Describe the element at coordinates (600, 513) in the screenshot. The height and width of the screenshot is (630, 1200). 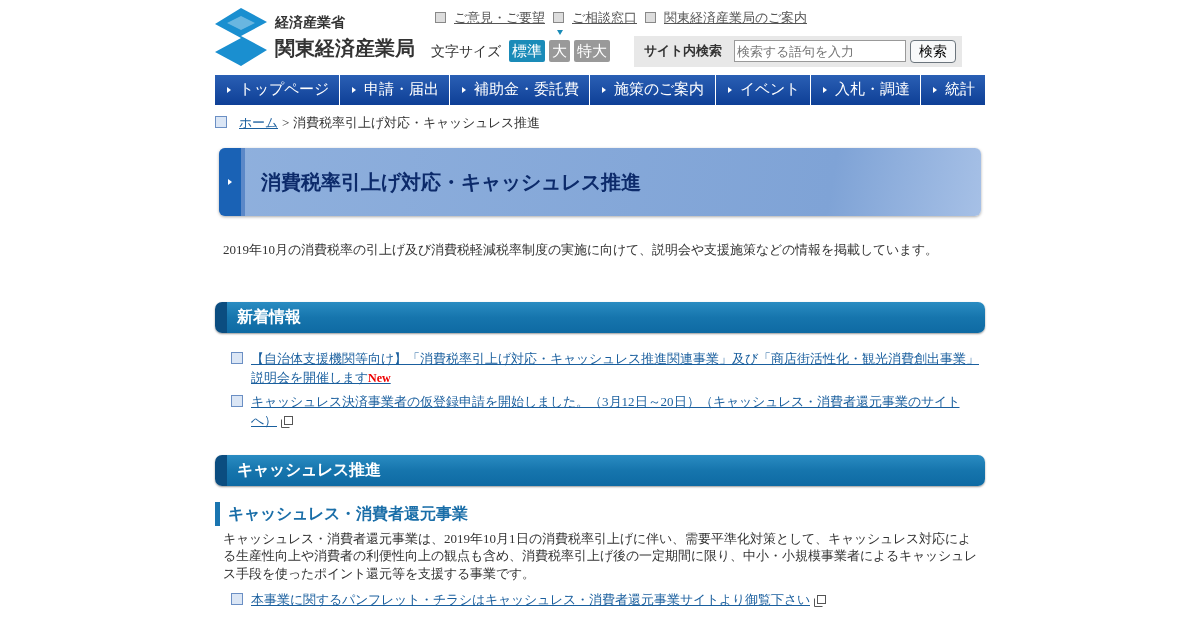
I see `subsection-heading: キャッシュレス・消費者還元事業` at that location.